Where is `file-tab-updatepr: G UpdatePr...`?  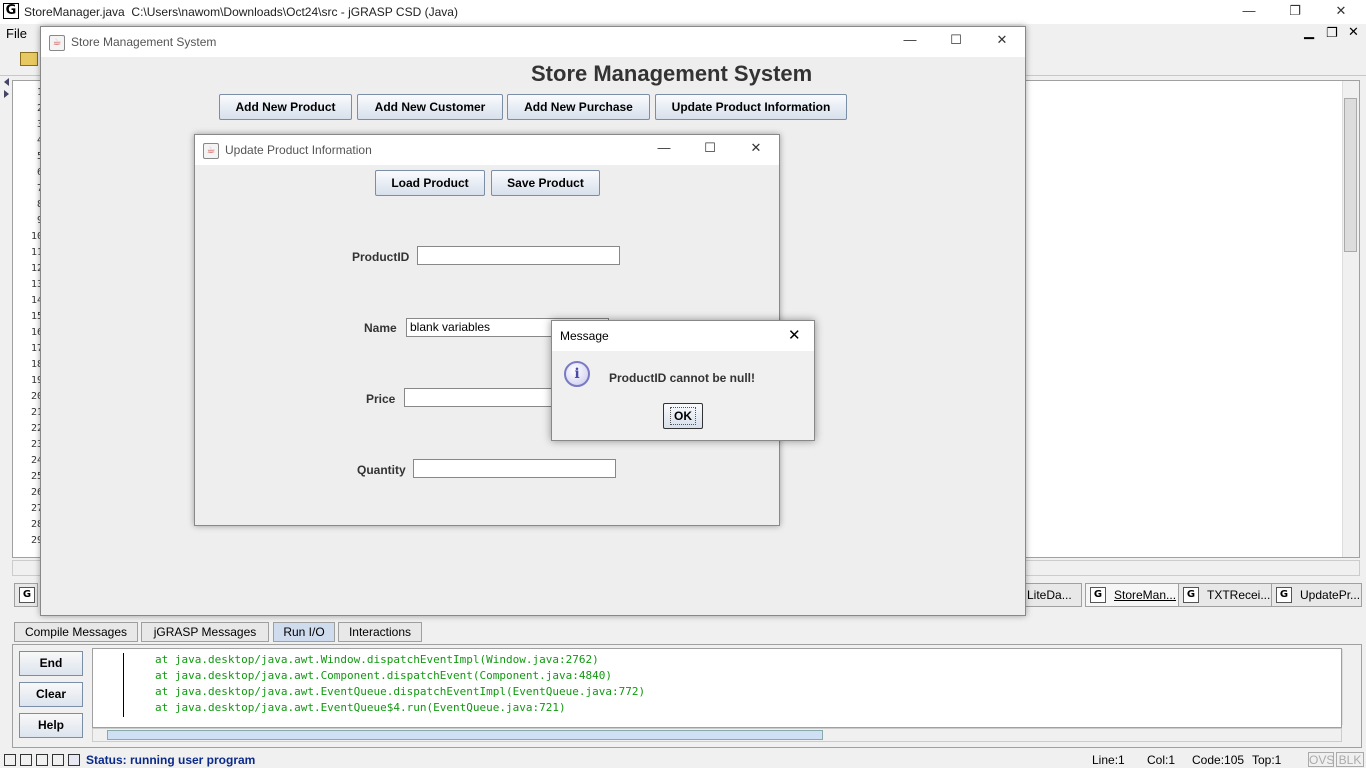 file-tab-updatepr: G UpdatePr... is located at coordinates (1316, 595).